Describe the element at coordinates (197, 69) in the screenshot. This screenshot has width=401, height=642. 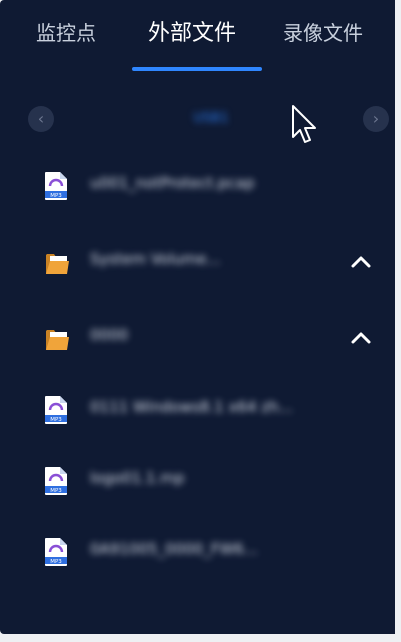
I see `active-tab-indicator` at that location.